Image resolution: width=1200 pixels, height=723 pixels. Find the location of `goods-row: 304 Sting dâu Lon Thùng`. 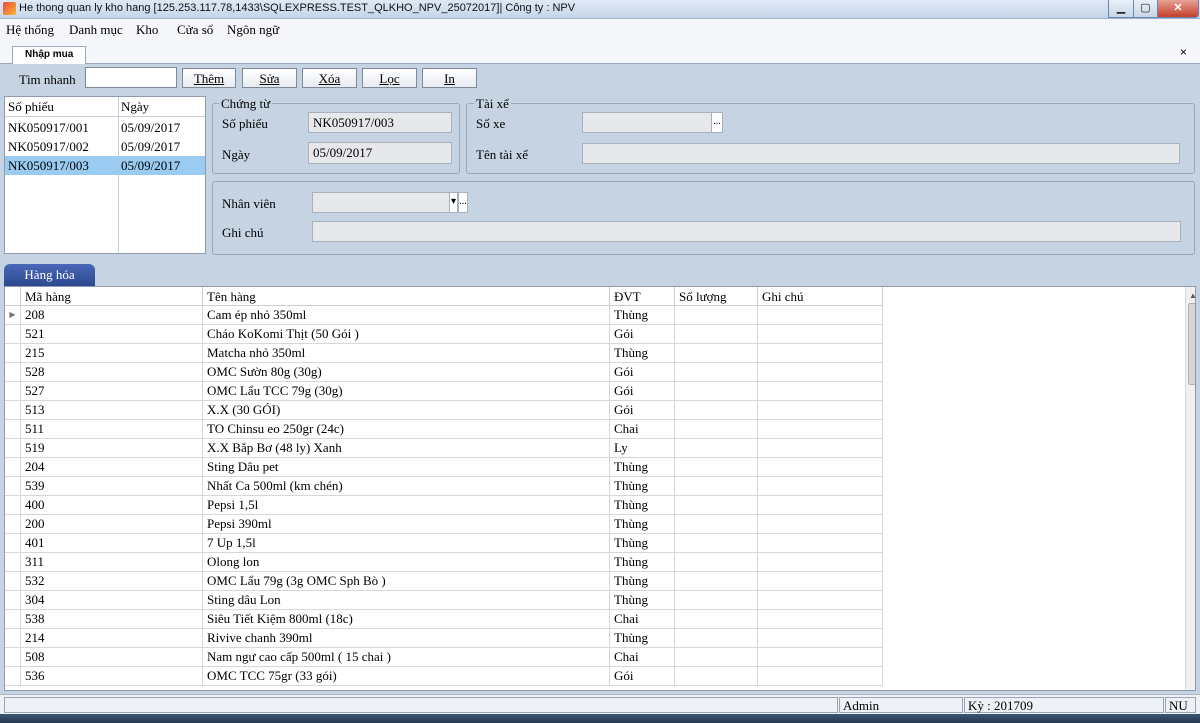

goods-row: 304 Sting dâu Lon Thùng is located at coordinates (444, 600).